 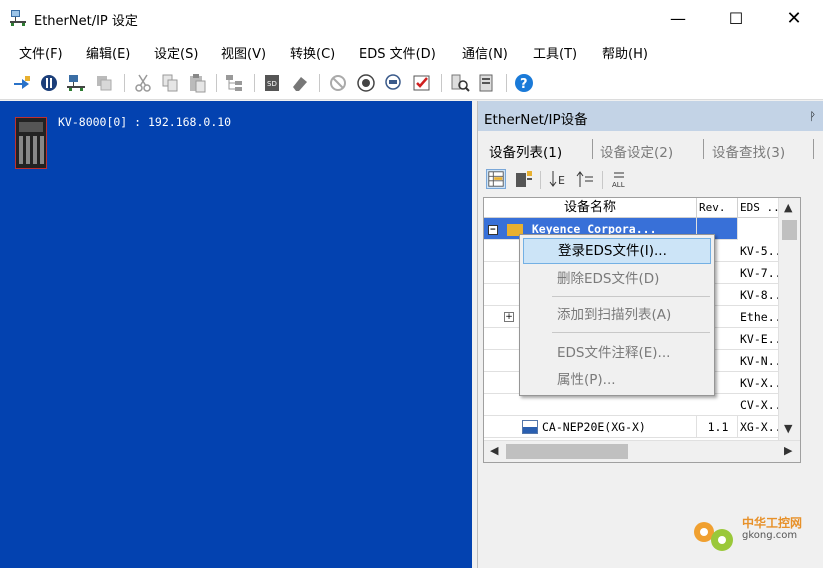 What do you see at coordinates (620, 179) in the screenshot?
I see `sort-all-icon: ALL` at bounding box center [620, 179].